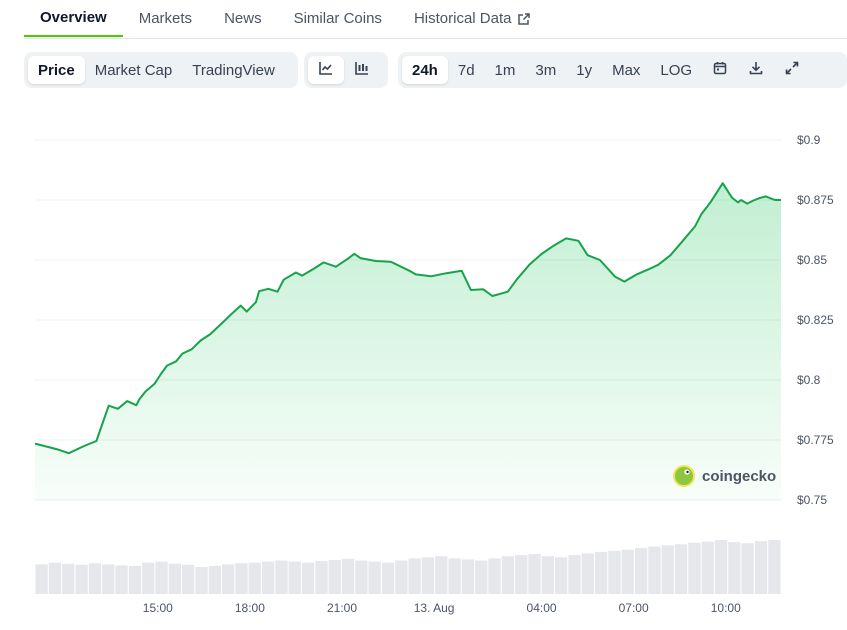  What do you see at coordinates (634, 608) in the screenshot?
I see `x-tick-label: 07:00` at bounding box center [634, 608].